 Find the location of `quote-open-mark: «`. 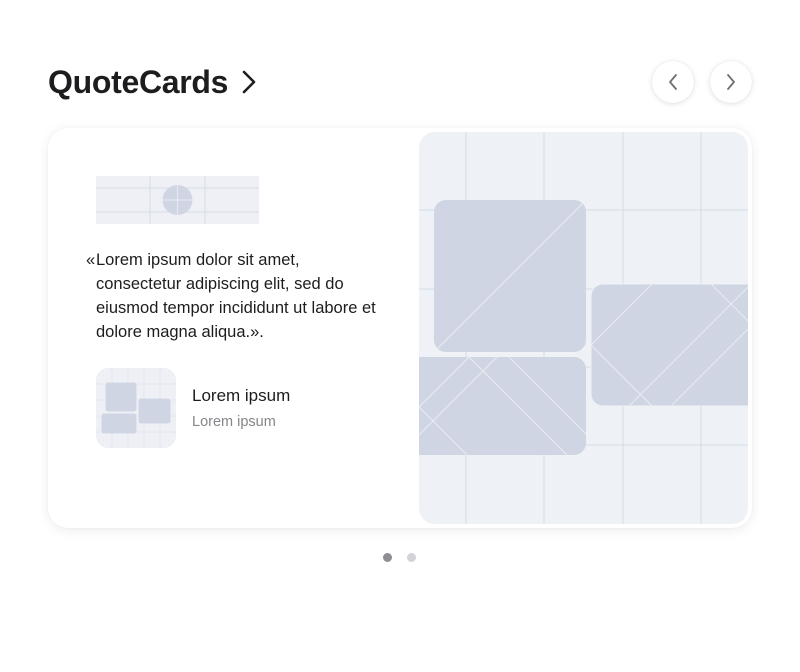

quote-open-mark: « is located at coordinates (91, 260).